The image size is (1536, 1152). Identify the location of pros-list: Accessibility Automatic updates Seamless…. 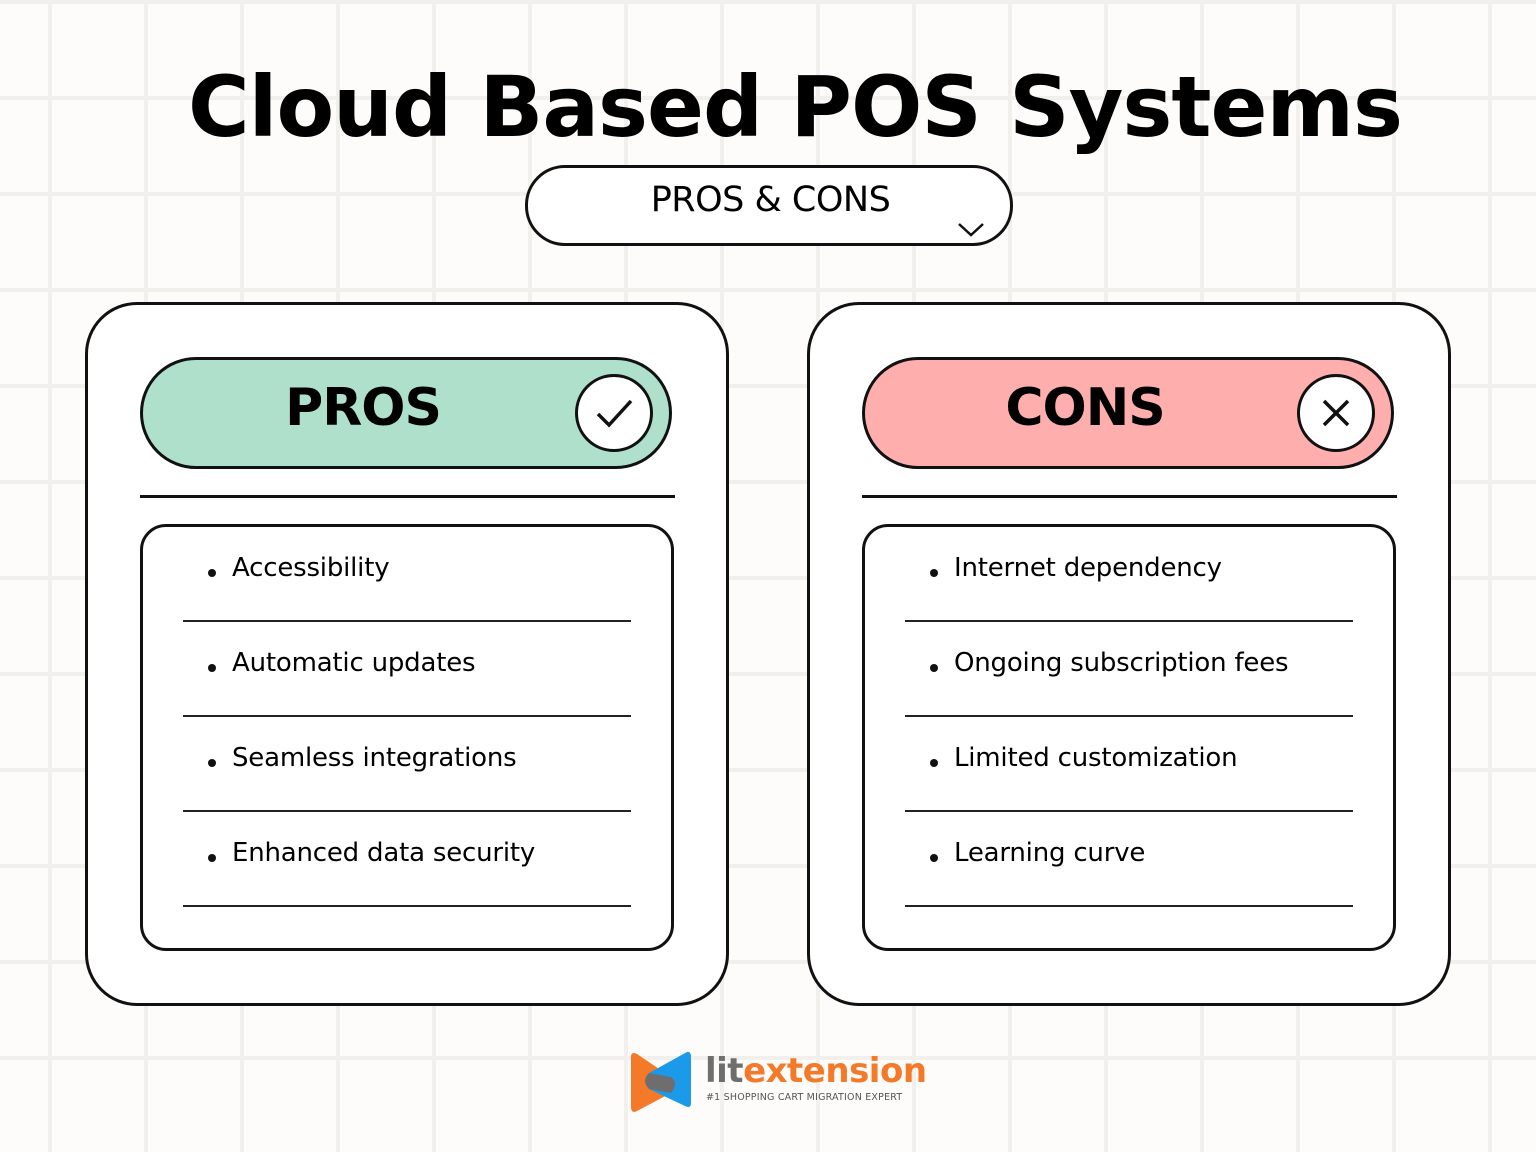
(407, 737).